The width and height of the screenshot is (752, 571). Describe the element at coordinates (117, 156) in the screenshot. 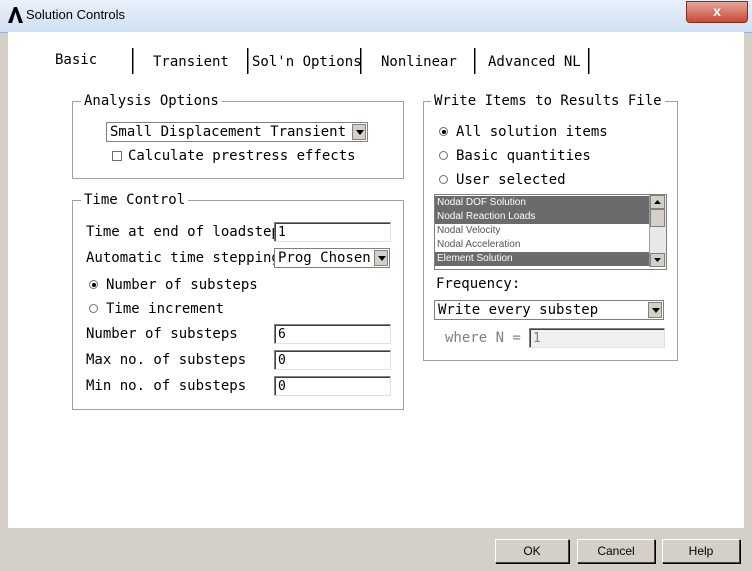

I see `prestress-checkbox` at that location.